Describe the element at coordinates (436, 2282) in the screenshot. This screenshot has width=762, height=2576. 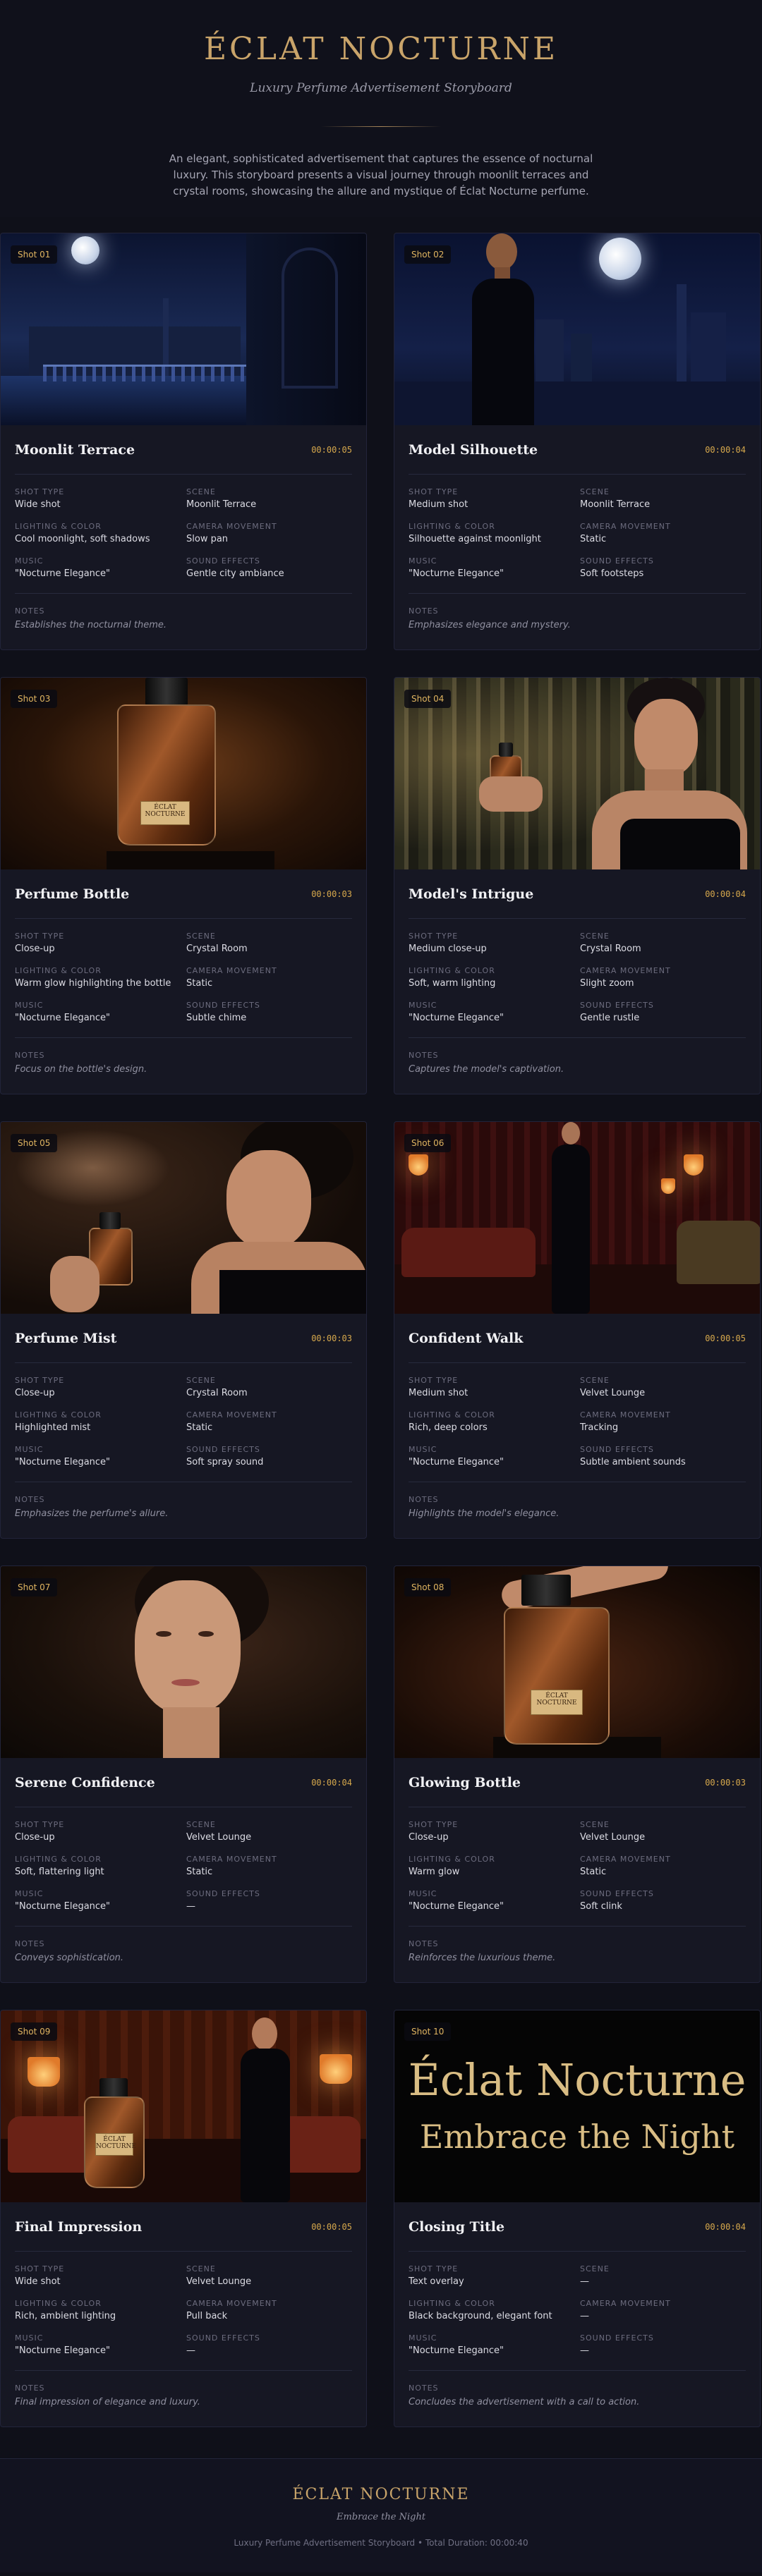
I see `shot-type-value: Text overlay` at that location.